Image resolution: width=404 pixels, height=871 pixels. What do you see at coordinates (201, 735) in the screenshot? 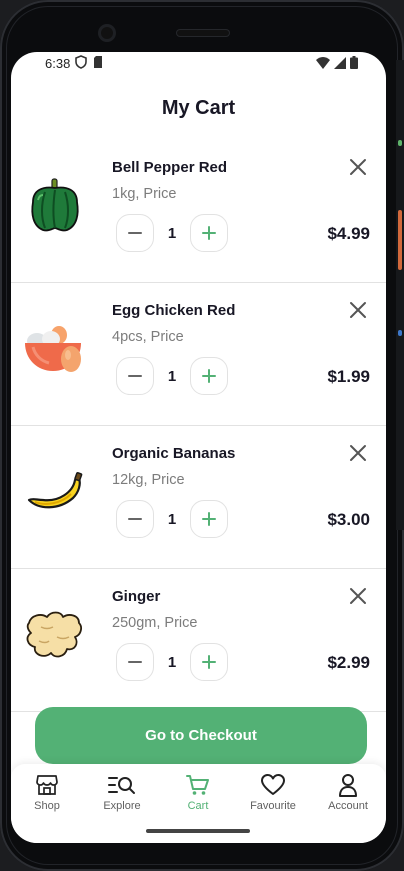
I see `checkout-button: Go to Checkout` at bounding box center [201, 735].